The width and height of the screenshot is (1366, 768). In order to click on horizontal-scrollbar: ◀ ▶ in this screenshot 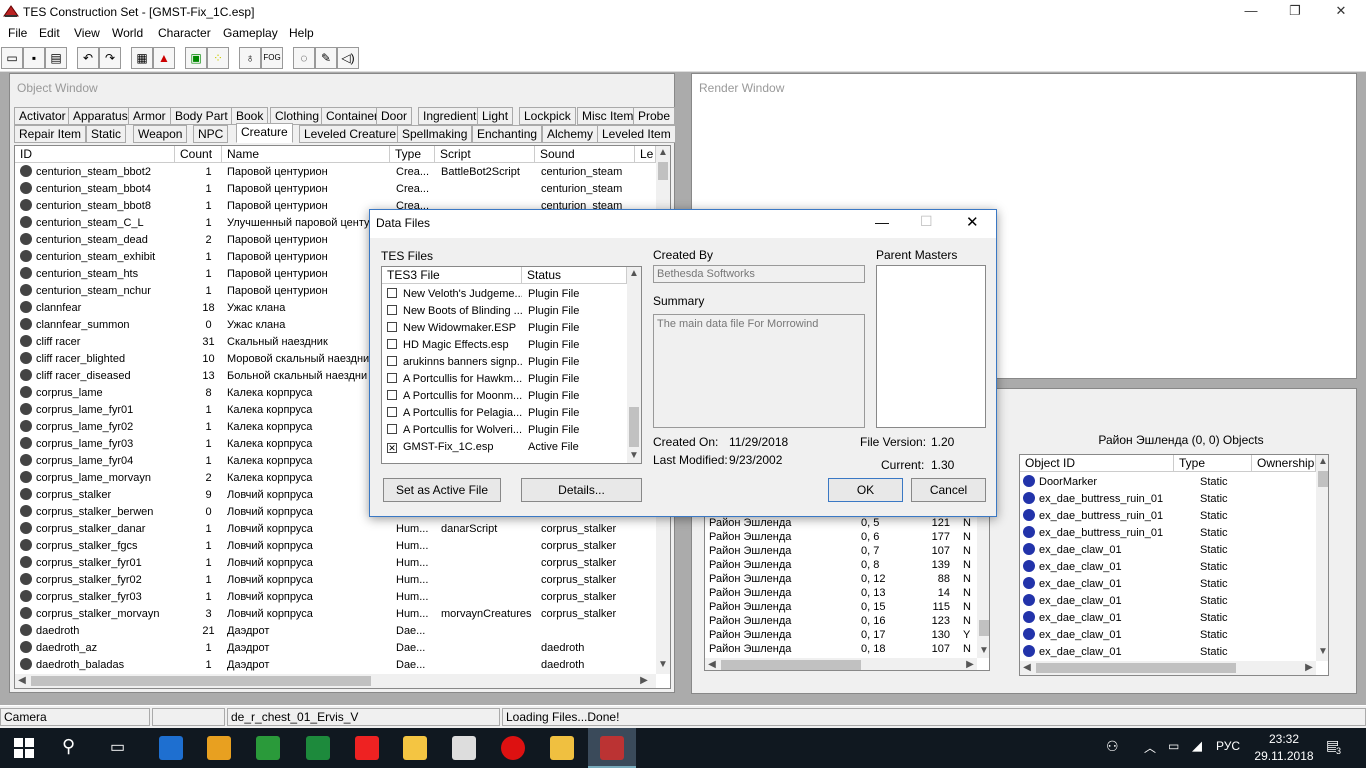, I will do `click(335, 681)`.